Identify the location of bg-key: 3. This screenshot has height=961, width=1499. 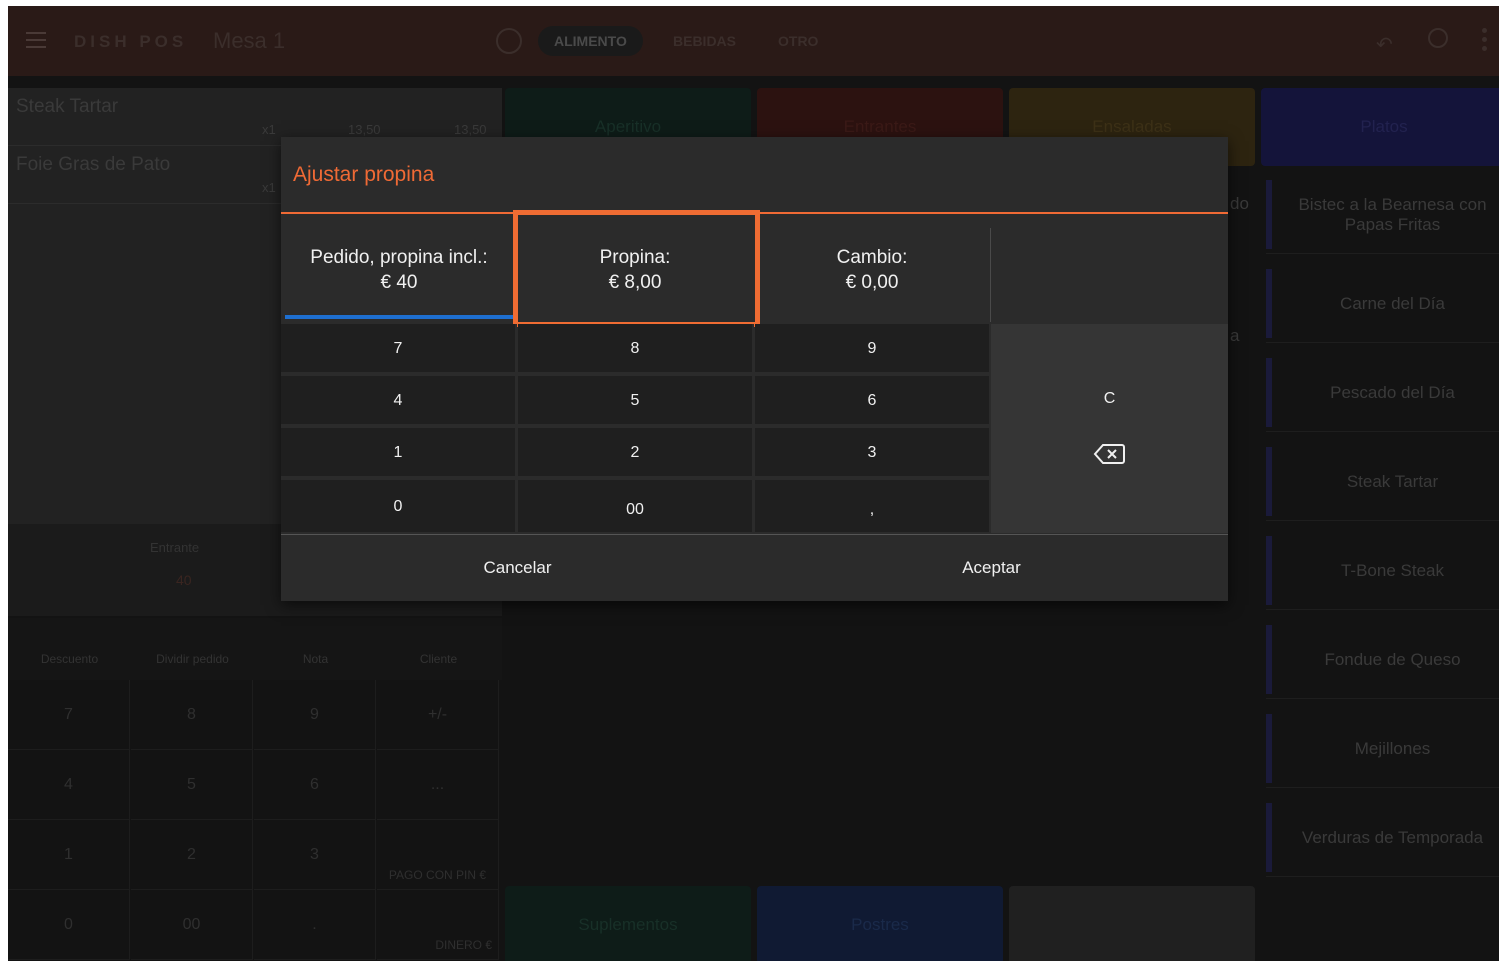
(315, 855).